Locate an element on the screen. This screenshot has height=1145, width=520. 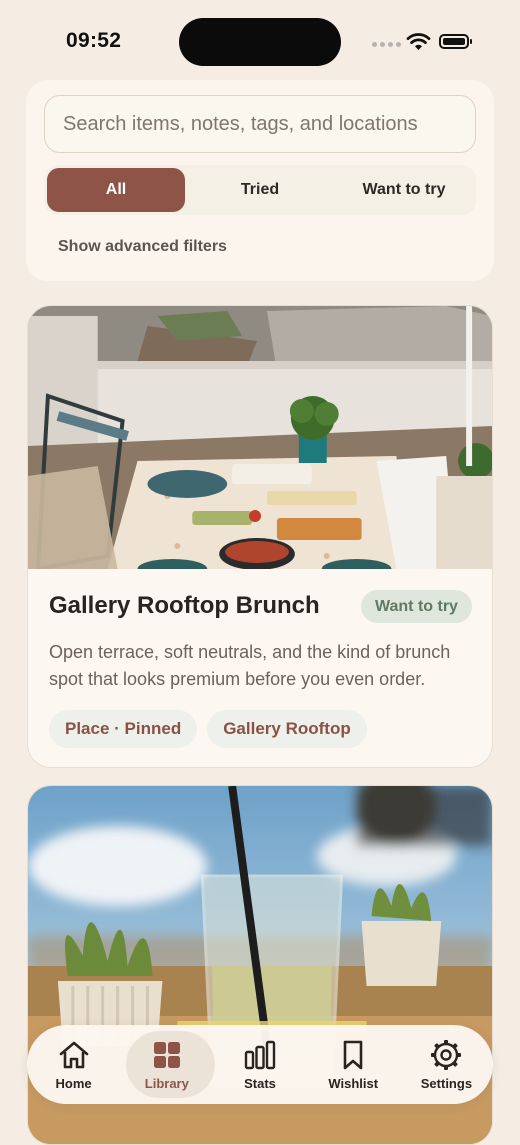
segment-tried: Tried is located at coordinates (260, 190).